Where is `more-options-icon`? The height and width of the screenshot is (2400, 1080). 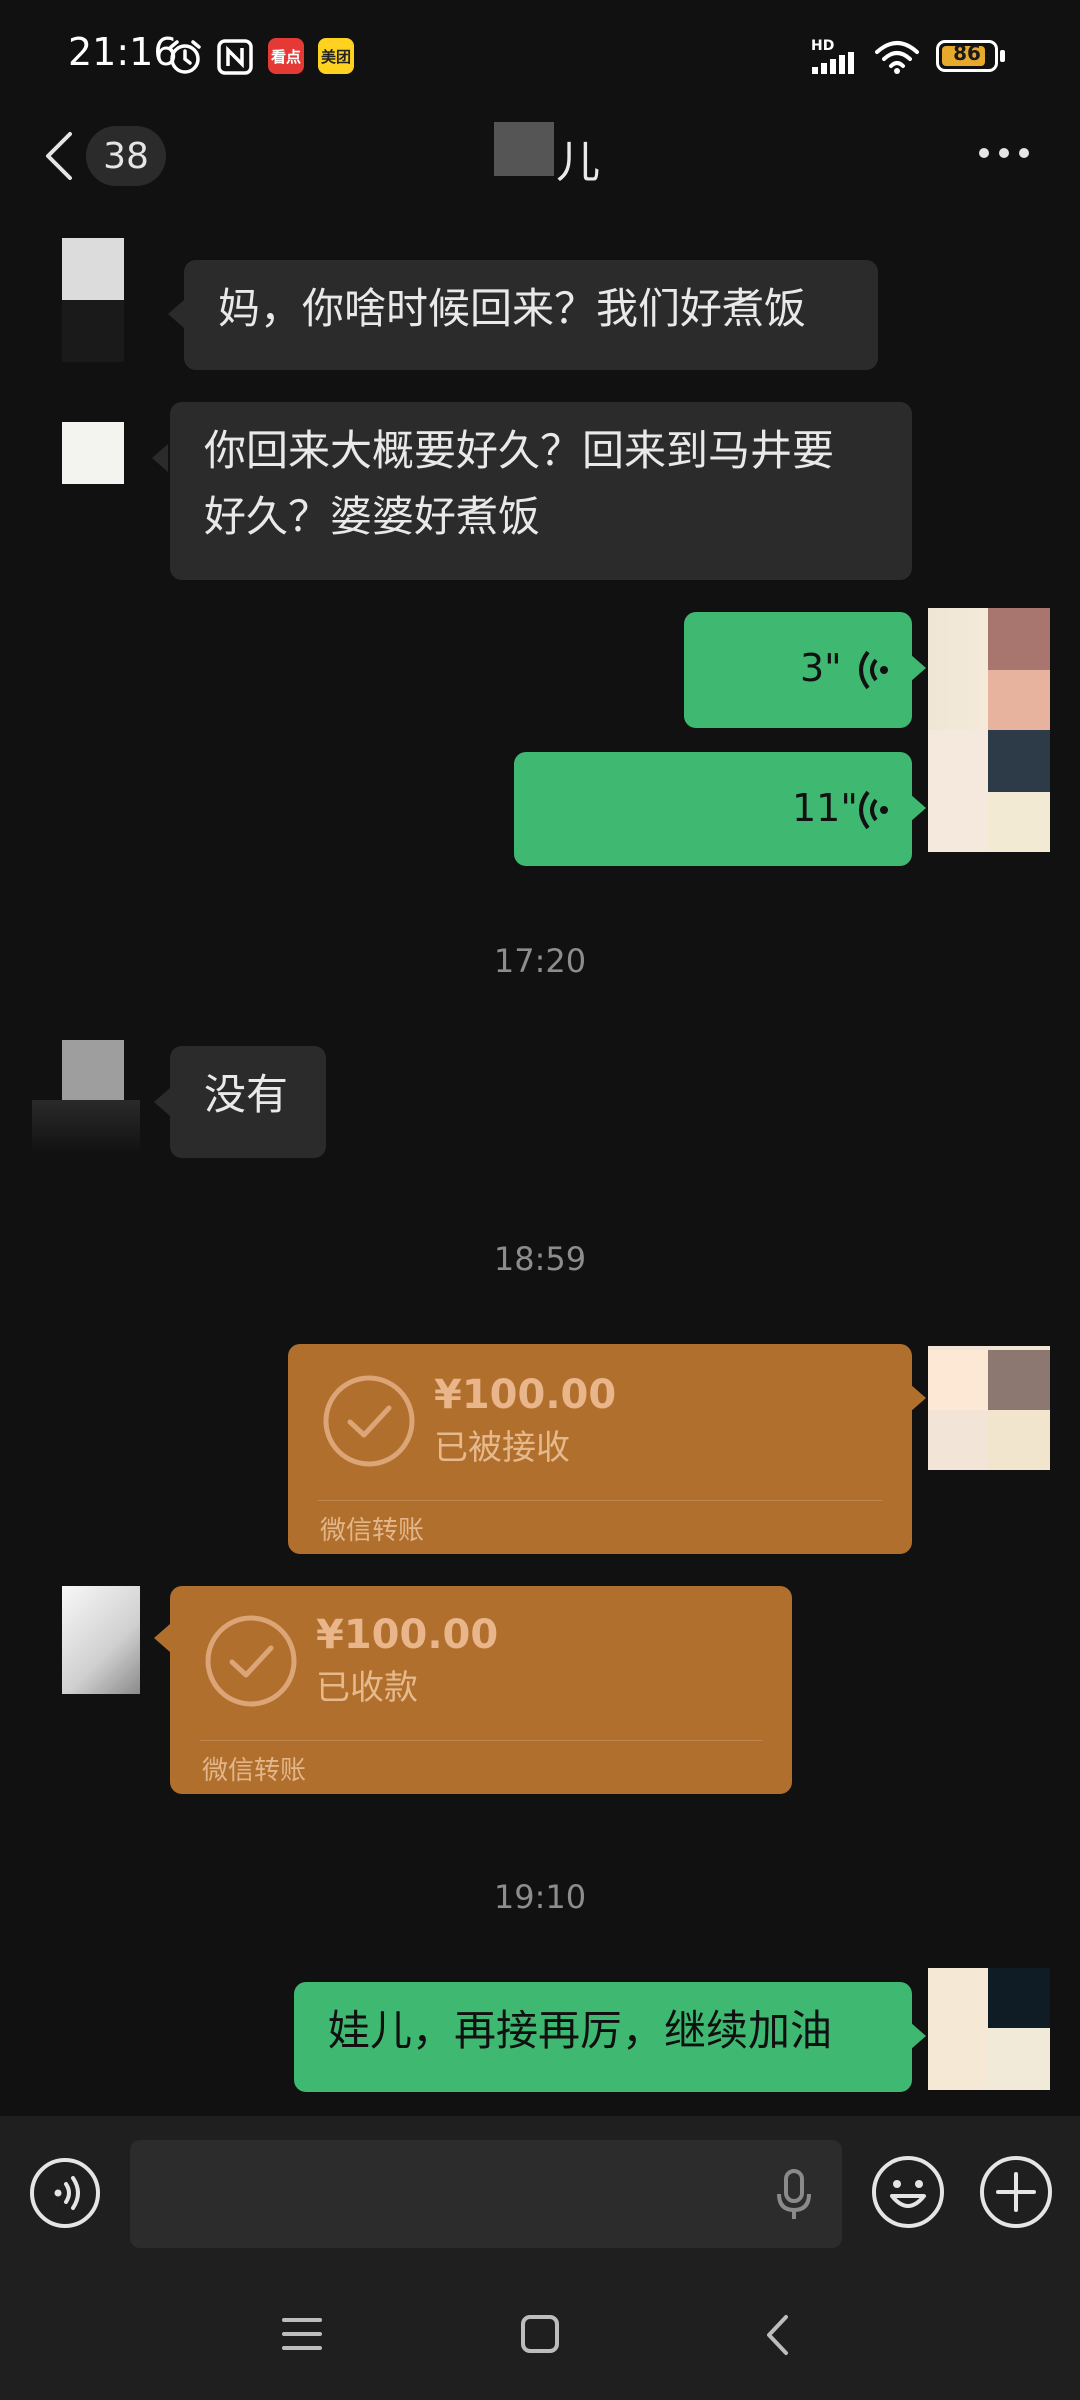 more-options-icon is located at coordinates (1004, 153).